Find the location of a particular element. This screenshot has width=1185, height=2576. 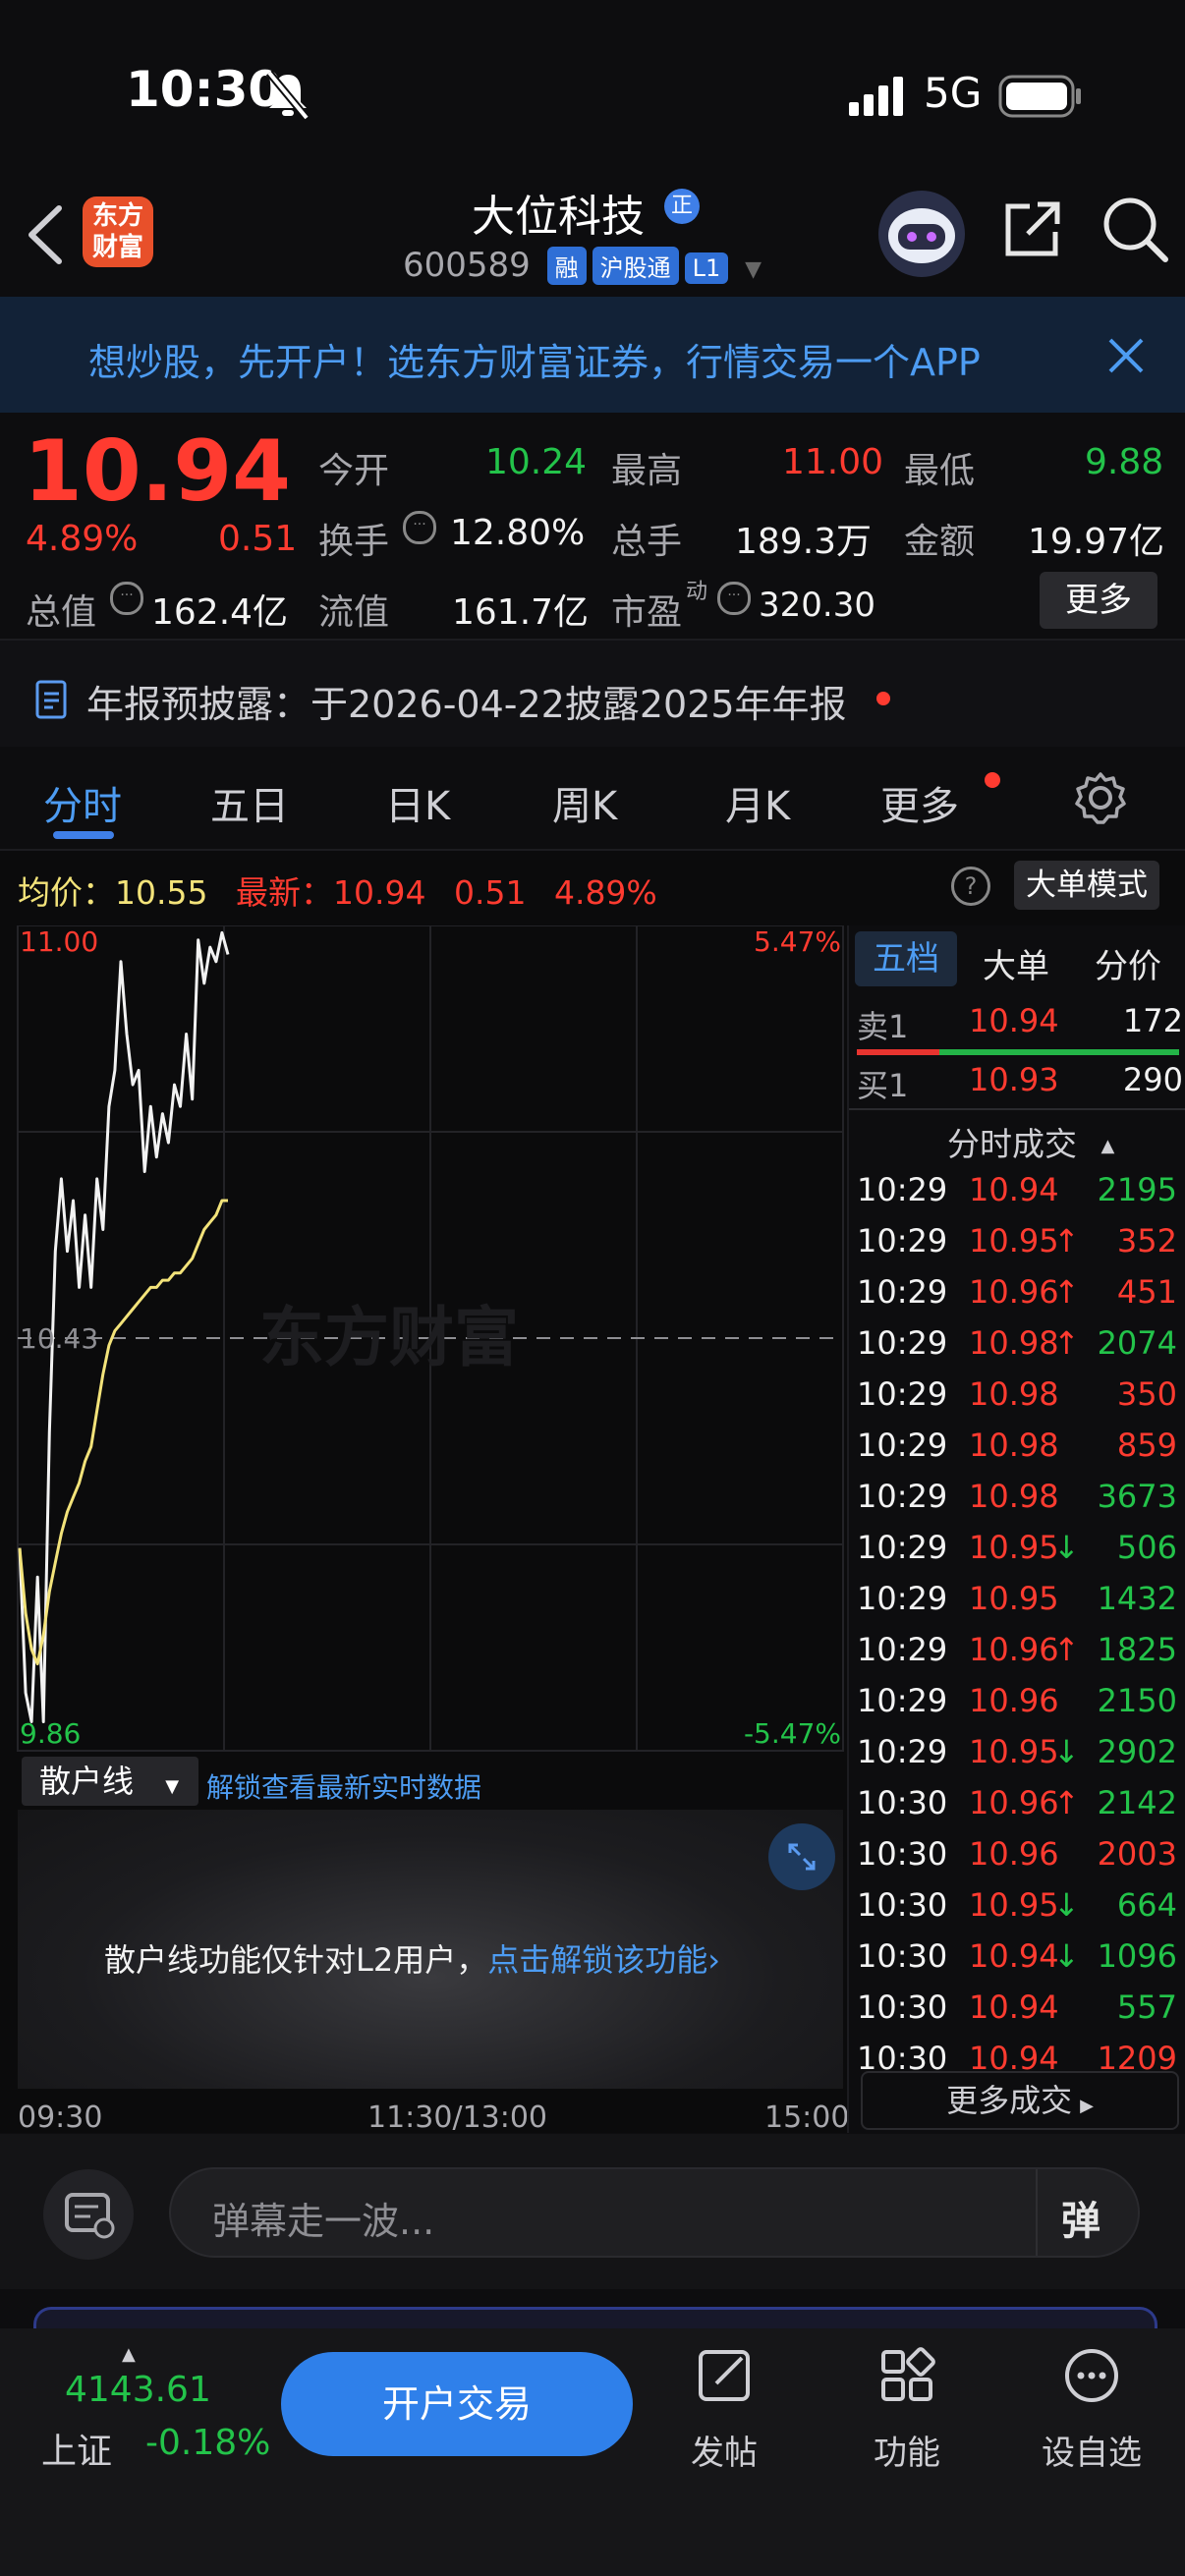

retail-line-label: 散户线 is located at coordinates (87, 1781).